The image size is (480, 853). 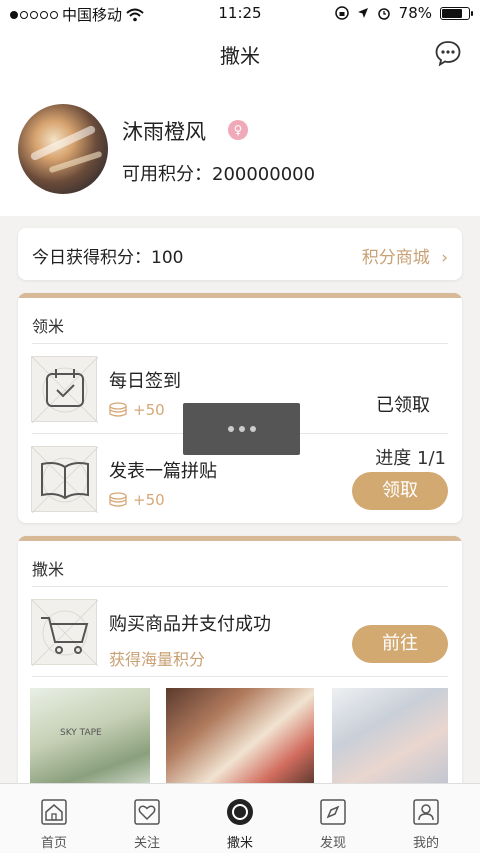 What do you see at coordinates (167, 258) in the screenshot?
I see `today-points-value: 100` at bounding box center [167, 258].